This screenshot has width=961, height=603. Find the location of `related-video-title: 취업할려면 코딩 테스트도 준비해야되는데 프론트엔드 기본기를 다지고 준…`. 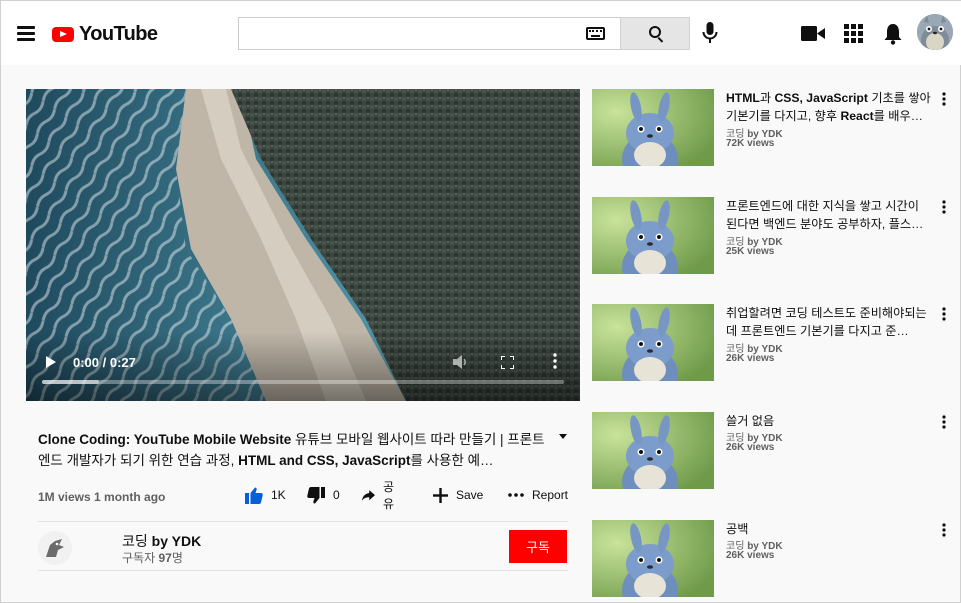

related-video-title: 취업할려면 코딩 테스트도 준비해야되는데 프론트엔드 기본기를 다지고 준… is located at coordinates (829, 322).